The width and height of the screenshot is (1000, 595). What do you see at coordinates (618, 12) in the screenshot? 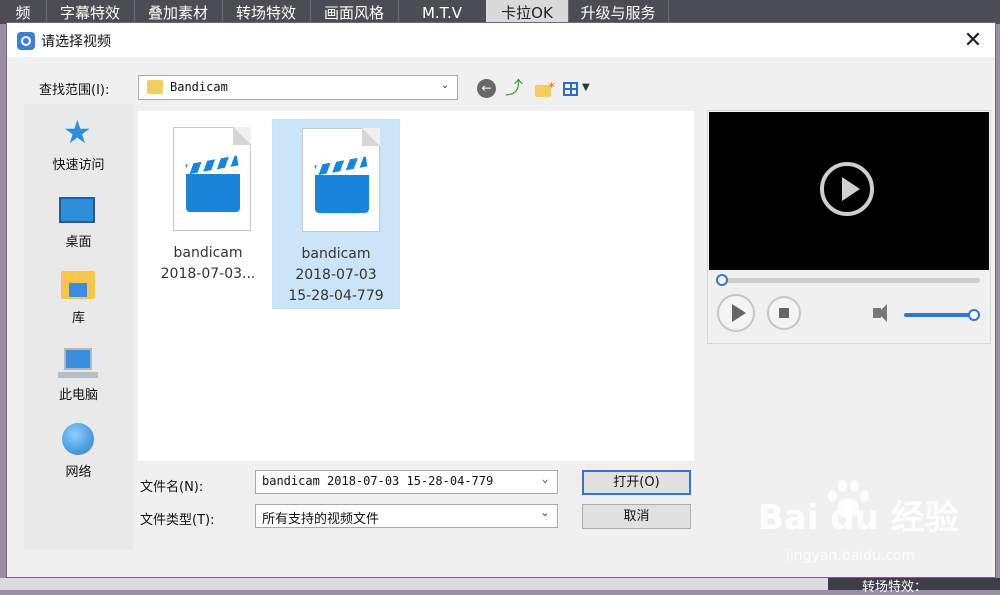
I see `background-tab: 升级与服务` at bounding box center [618, 12].